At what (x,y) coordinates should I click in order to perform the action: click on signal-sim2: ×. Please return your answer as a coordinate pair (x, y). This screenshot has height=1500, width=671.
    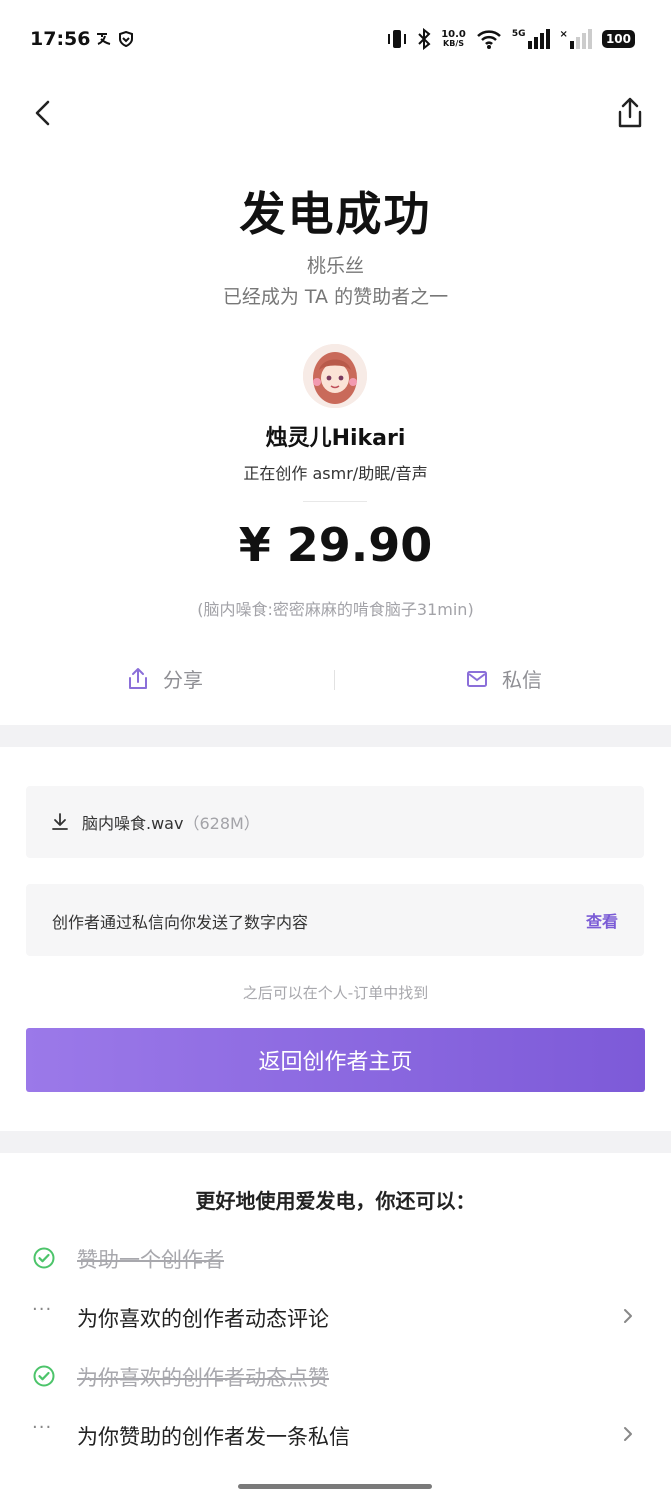
    Looking at the image, I should click on (576, 39).